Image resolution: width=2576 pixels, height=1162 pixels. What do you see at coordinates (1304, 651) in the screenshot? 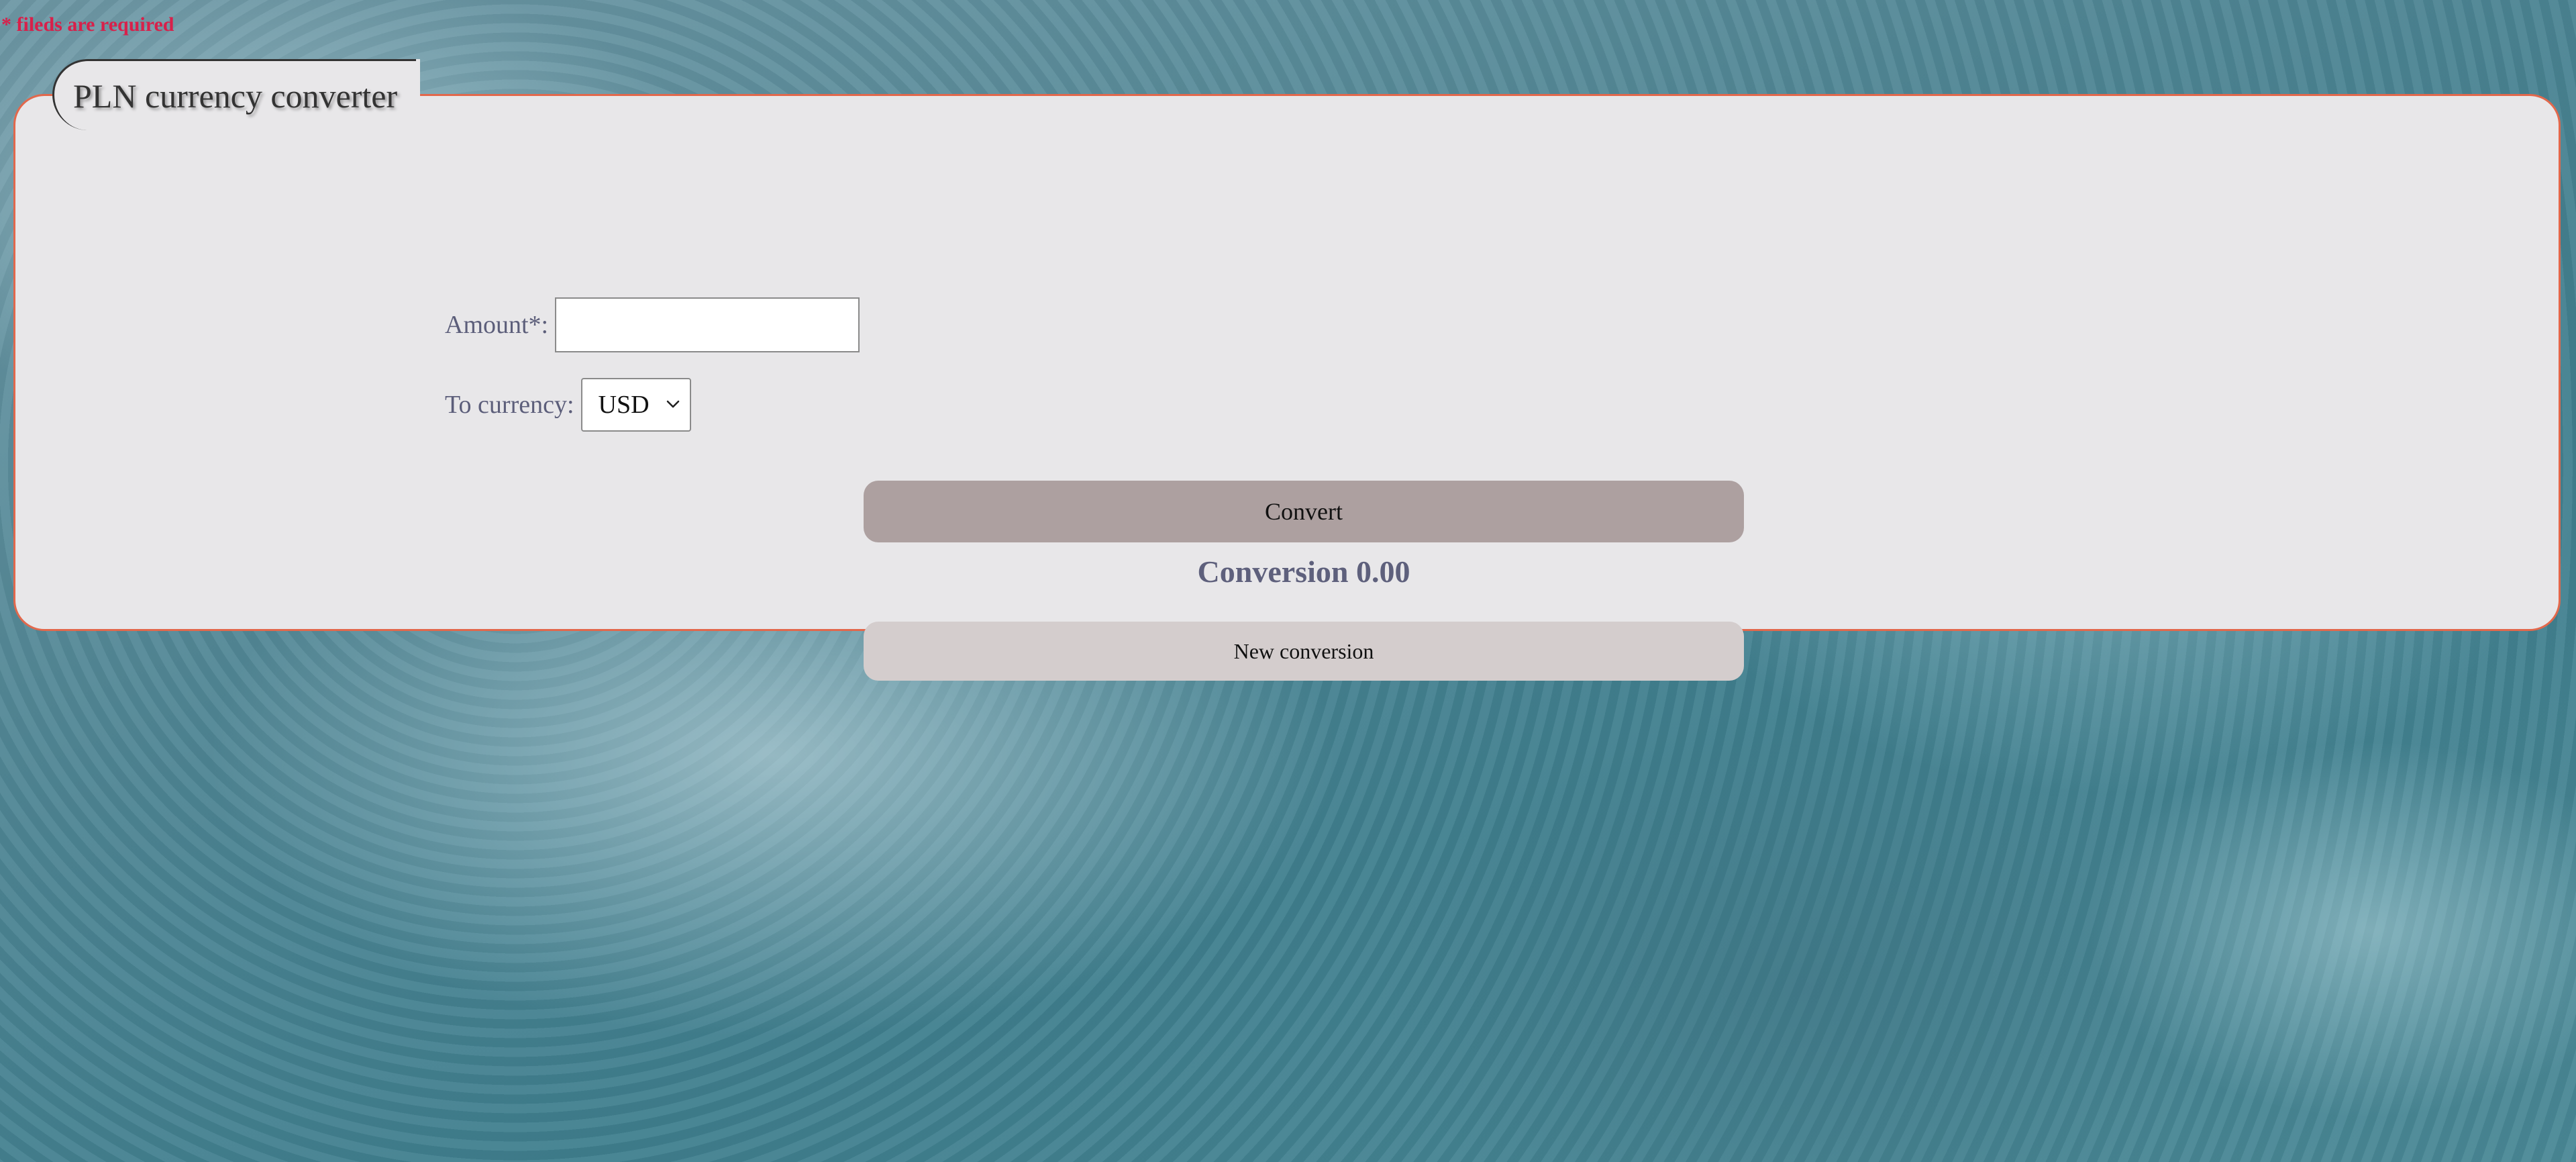
I see `new-conversion-button: New conversion` at bounding box center [1304, 651].